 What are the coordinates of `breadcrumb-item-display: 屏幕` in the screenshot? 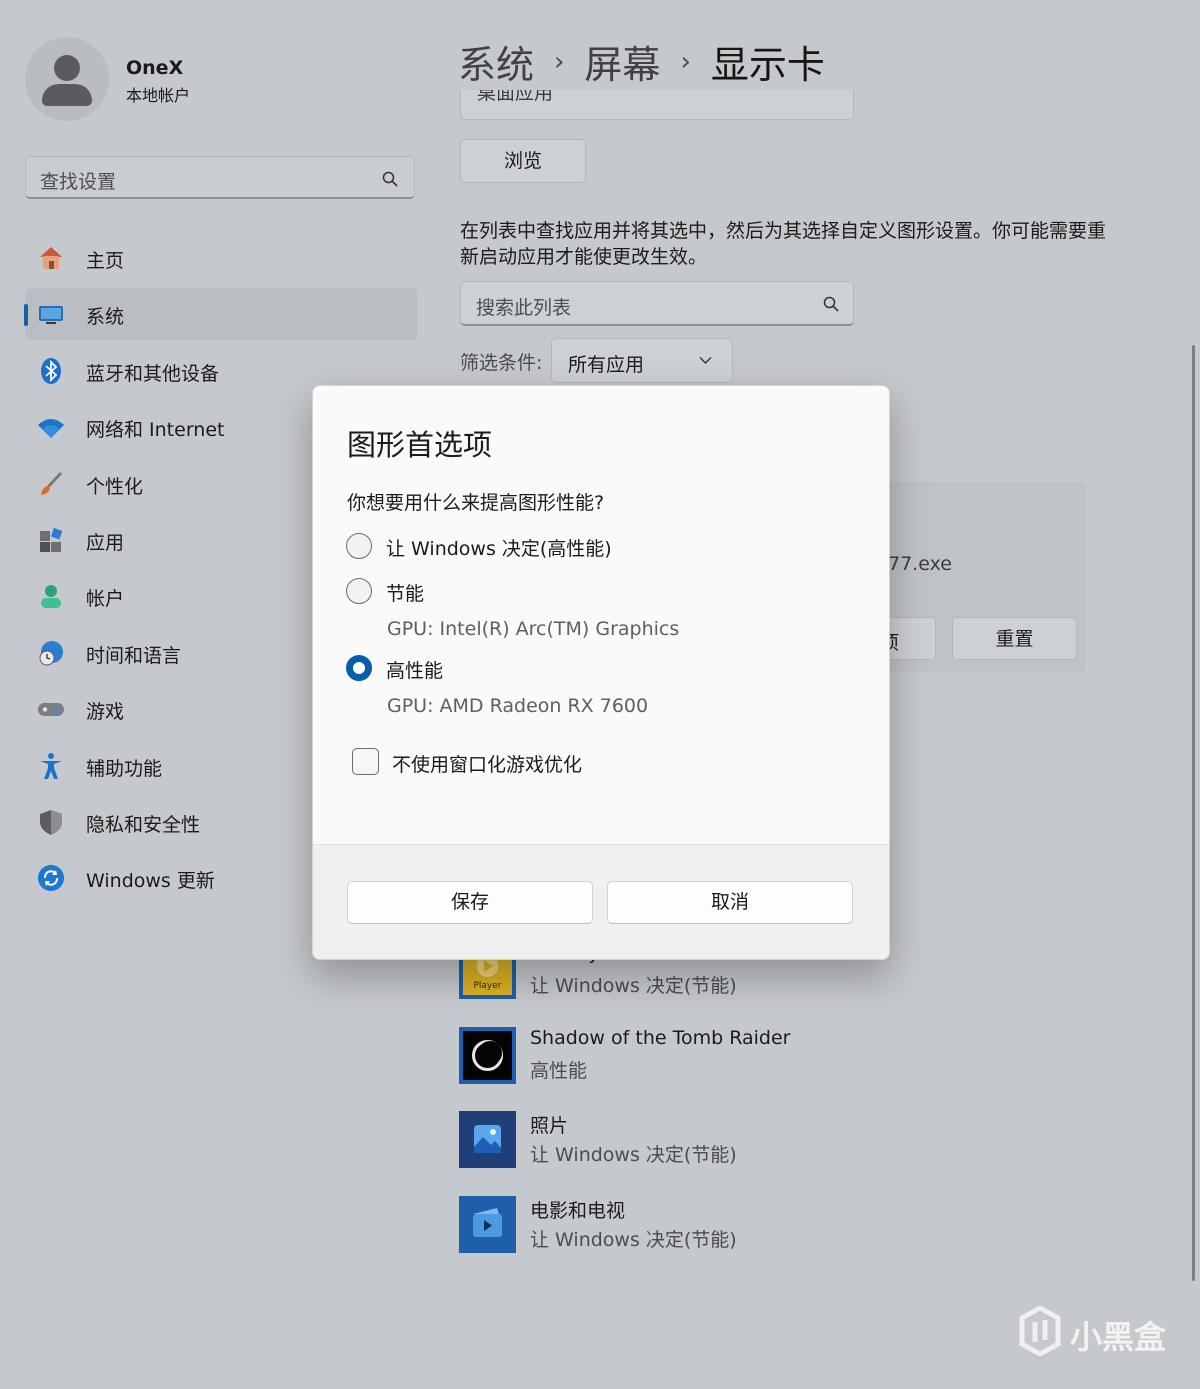 It's located at (622, 61).